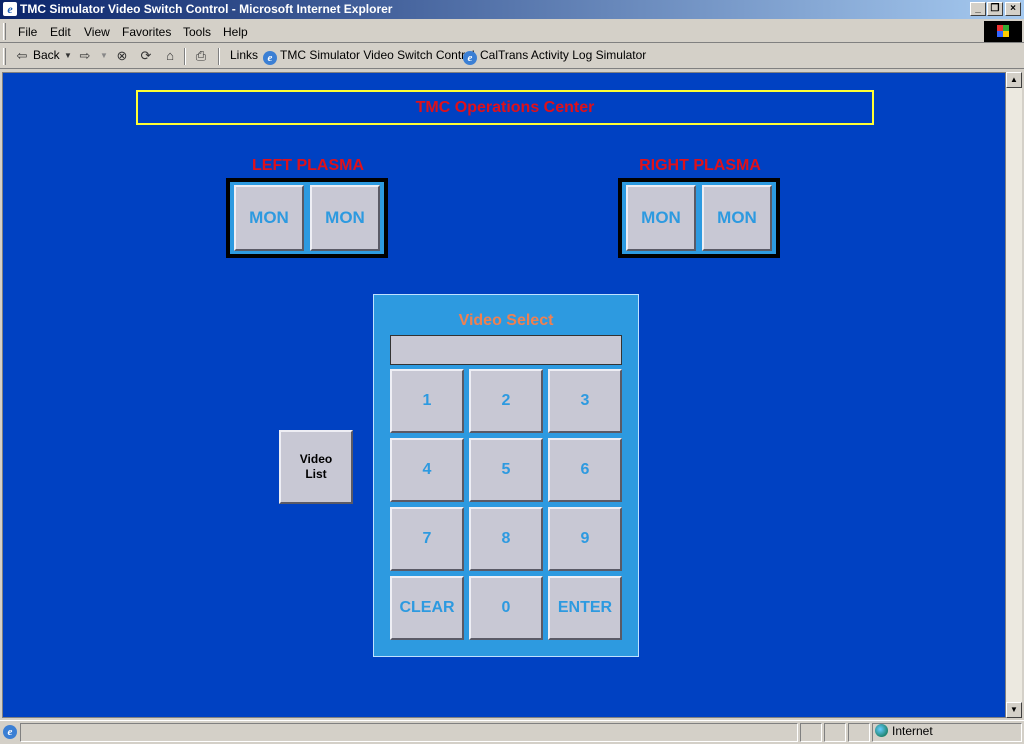  What do you see at coordinates (427, 539) in the screenshot?
I see `key-7: 7` at bounding box center [427, 539].